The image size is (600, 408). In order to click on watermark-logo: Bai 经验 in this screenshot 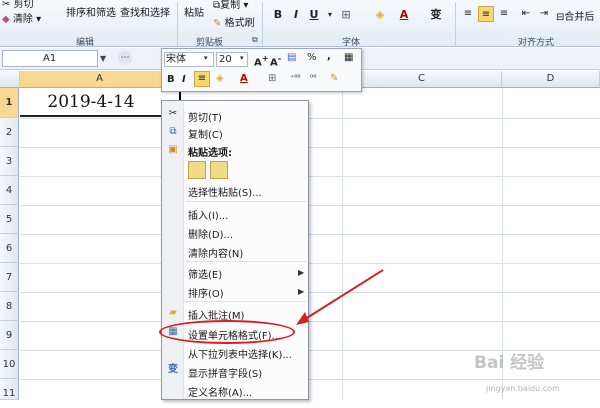, I will do `click(509, 363)`.